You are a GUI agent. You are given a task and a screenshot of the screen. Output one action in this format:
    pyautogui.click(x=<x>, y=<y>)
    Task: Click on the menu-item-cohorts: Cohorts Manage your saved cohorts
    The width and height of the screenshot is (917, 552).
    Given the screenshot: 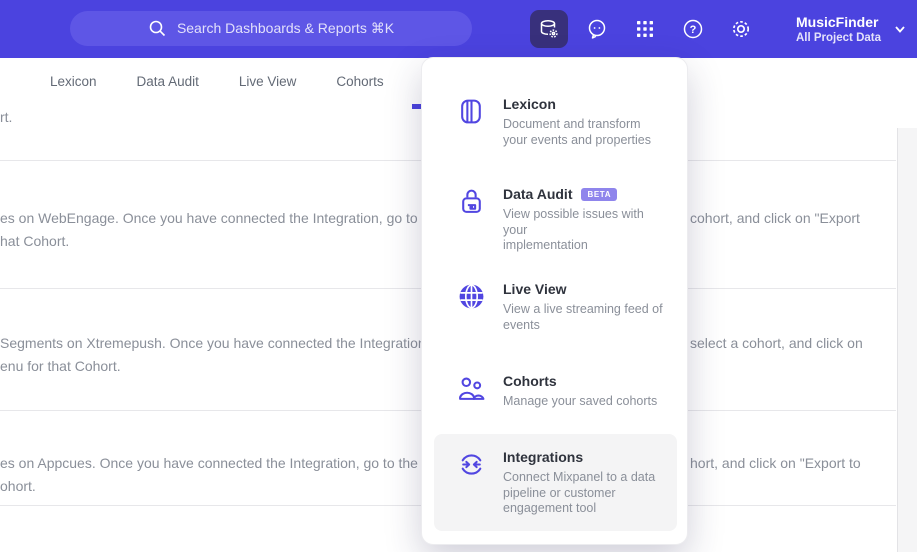 What is the action you would take?
    pyautogui.click(x=555, y=391)
    